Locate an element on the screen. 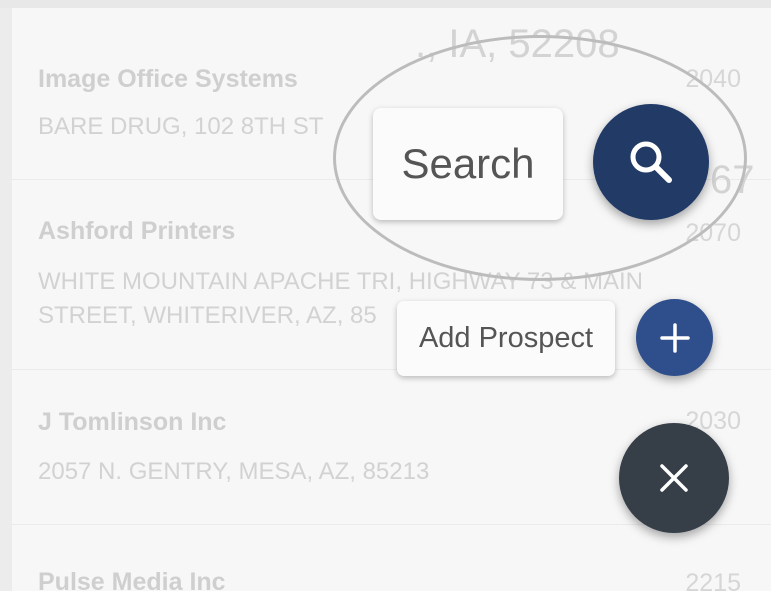 This screenshot has height=591, width=771. search-button is located at coordinates (651, 162).